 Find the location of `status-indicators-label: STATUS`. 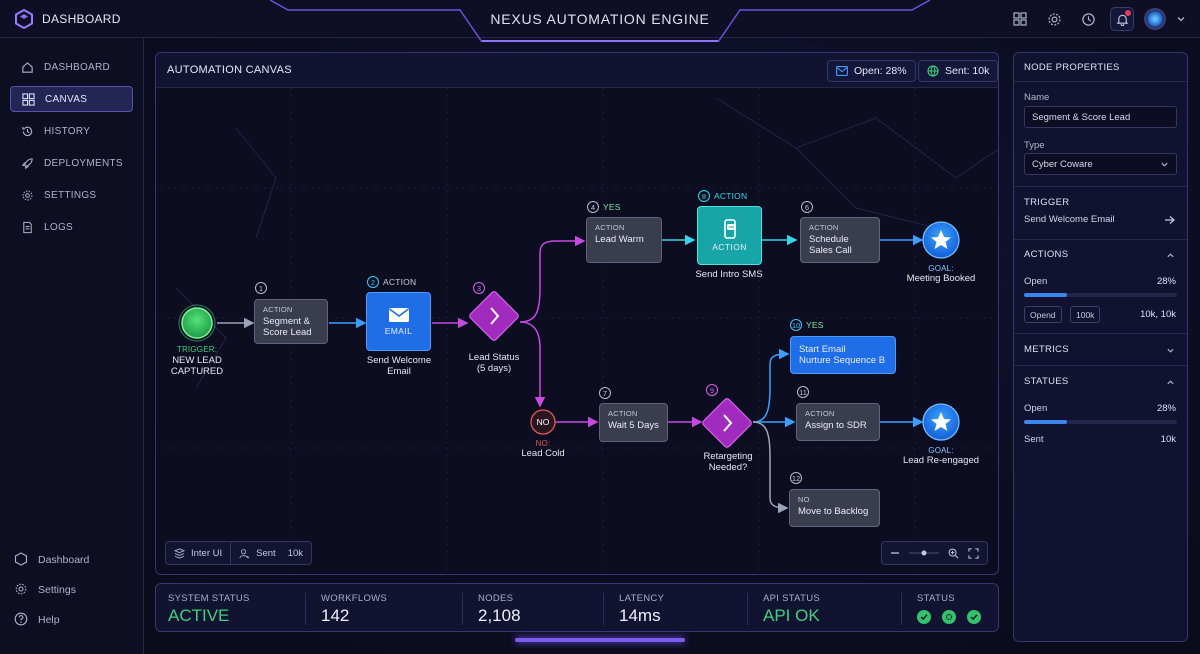

status-indicators-label: STATUS is located at coordinates (936, 598).